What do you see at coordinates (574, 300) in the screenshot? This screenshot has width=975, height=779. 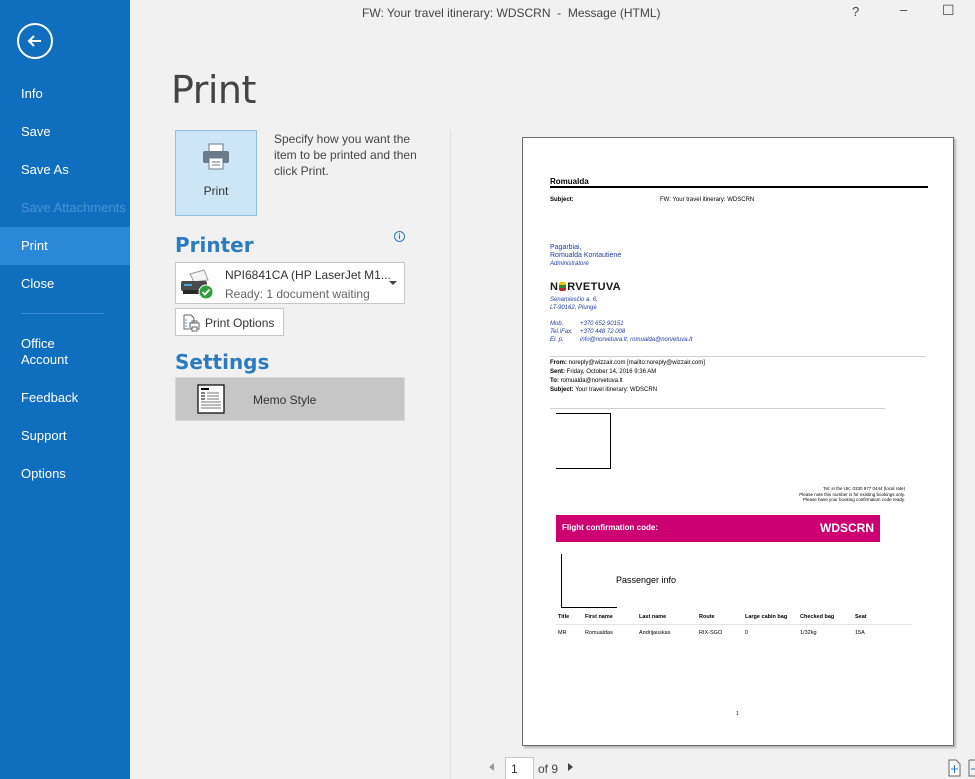 I see `sig-address1: Senamiesčio a. 6,` at bounding box center [574, 300].